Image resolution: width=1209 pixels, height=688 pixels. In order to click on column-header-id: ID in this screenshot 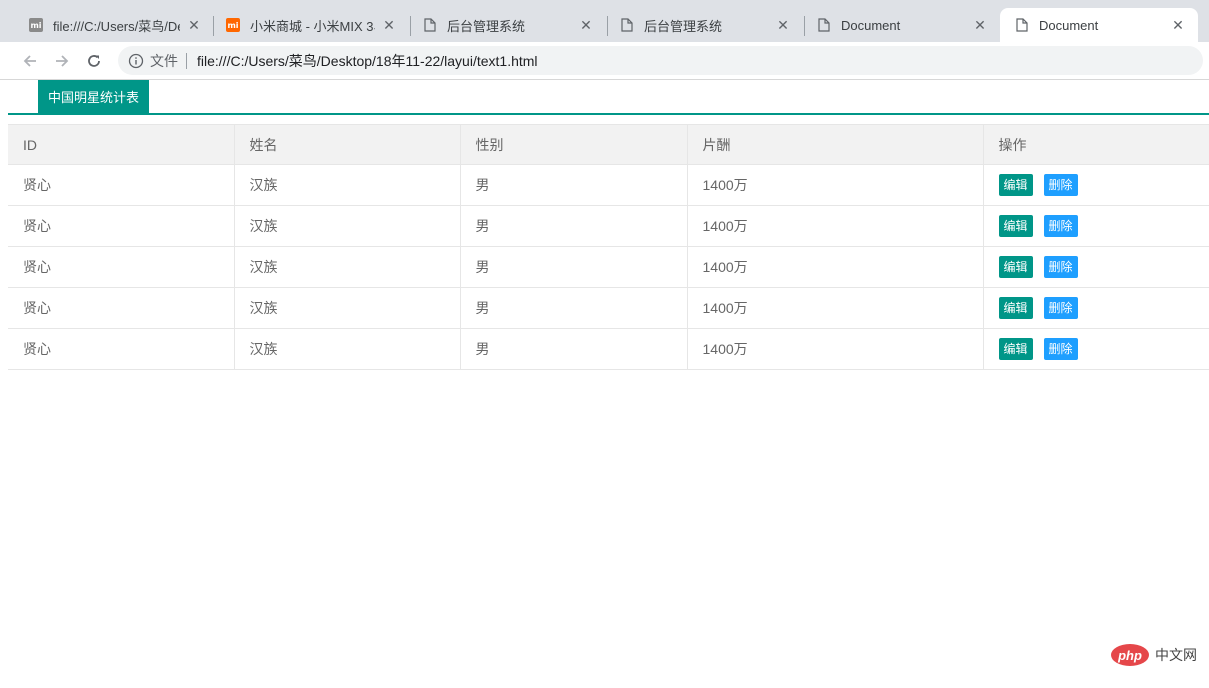, I will do `click(121, 144)`.